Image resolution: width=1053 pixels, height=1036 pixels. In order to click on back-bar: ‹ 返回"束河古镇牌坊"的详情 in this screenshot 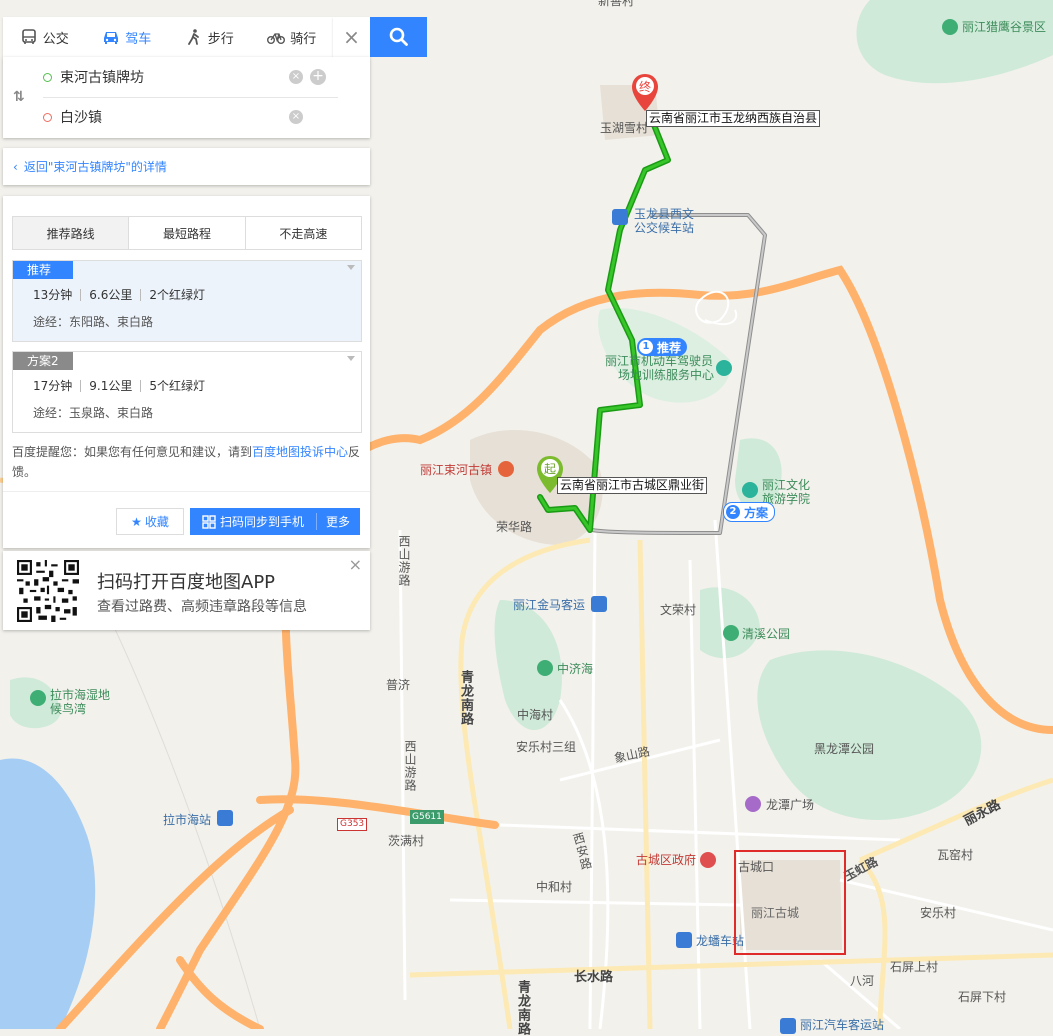, I will do `click(186, 166)`.